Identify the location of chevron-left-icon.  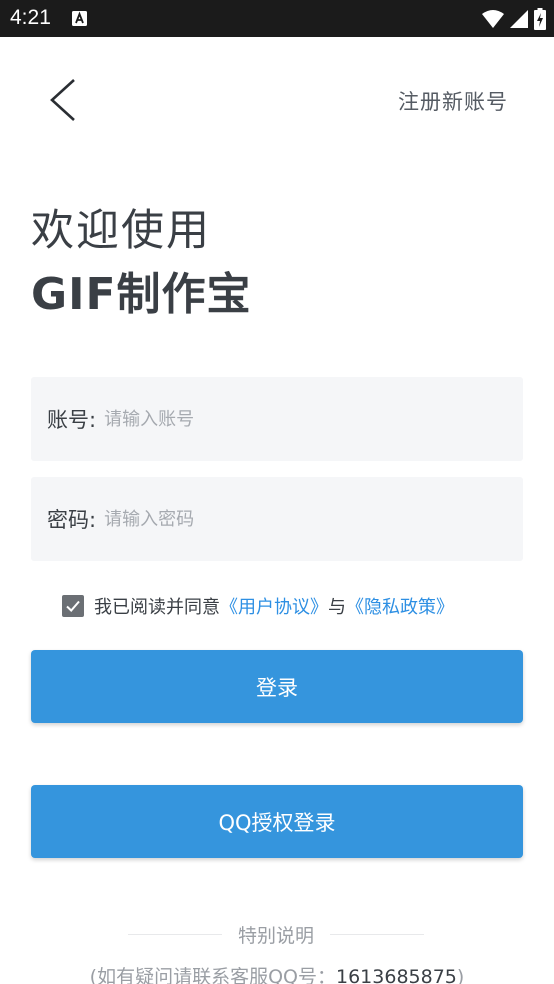
(64, 103).